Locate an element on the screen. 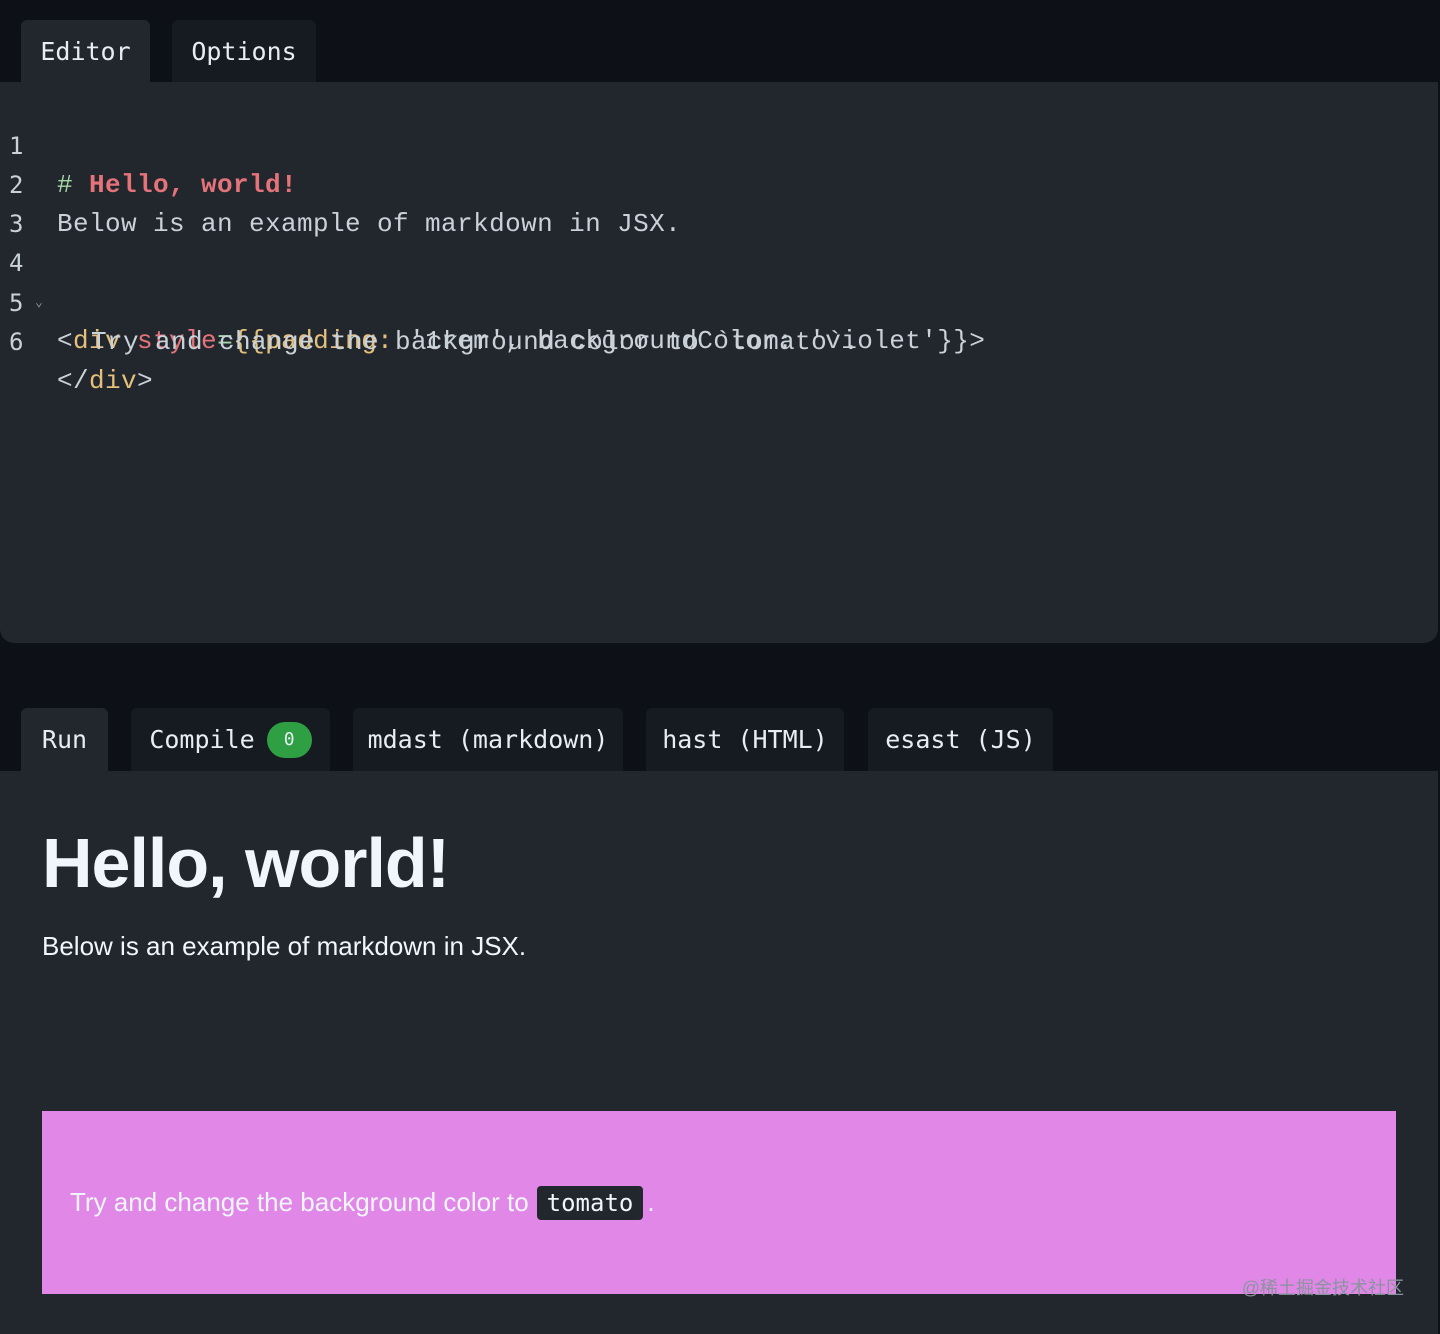 This screenshot has height=1334, width=1440. watermark: @稀土掘金技术社区 is located at coordinates (1322, 1288).